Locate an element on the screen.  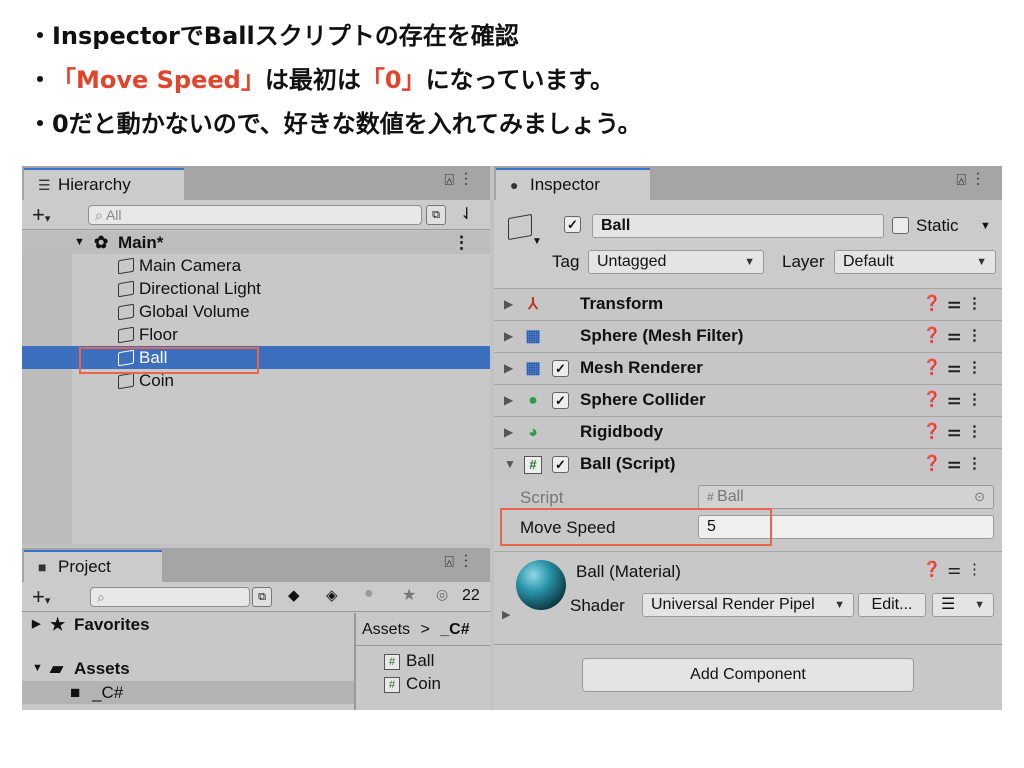
shader-options-button: ☰ ▼ is located at coordinates (963, 605).